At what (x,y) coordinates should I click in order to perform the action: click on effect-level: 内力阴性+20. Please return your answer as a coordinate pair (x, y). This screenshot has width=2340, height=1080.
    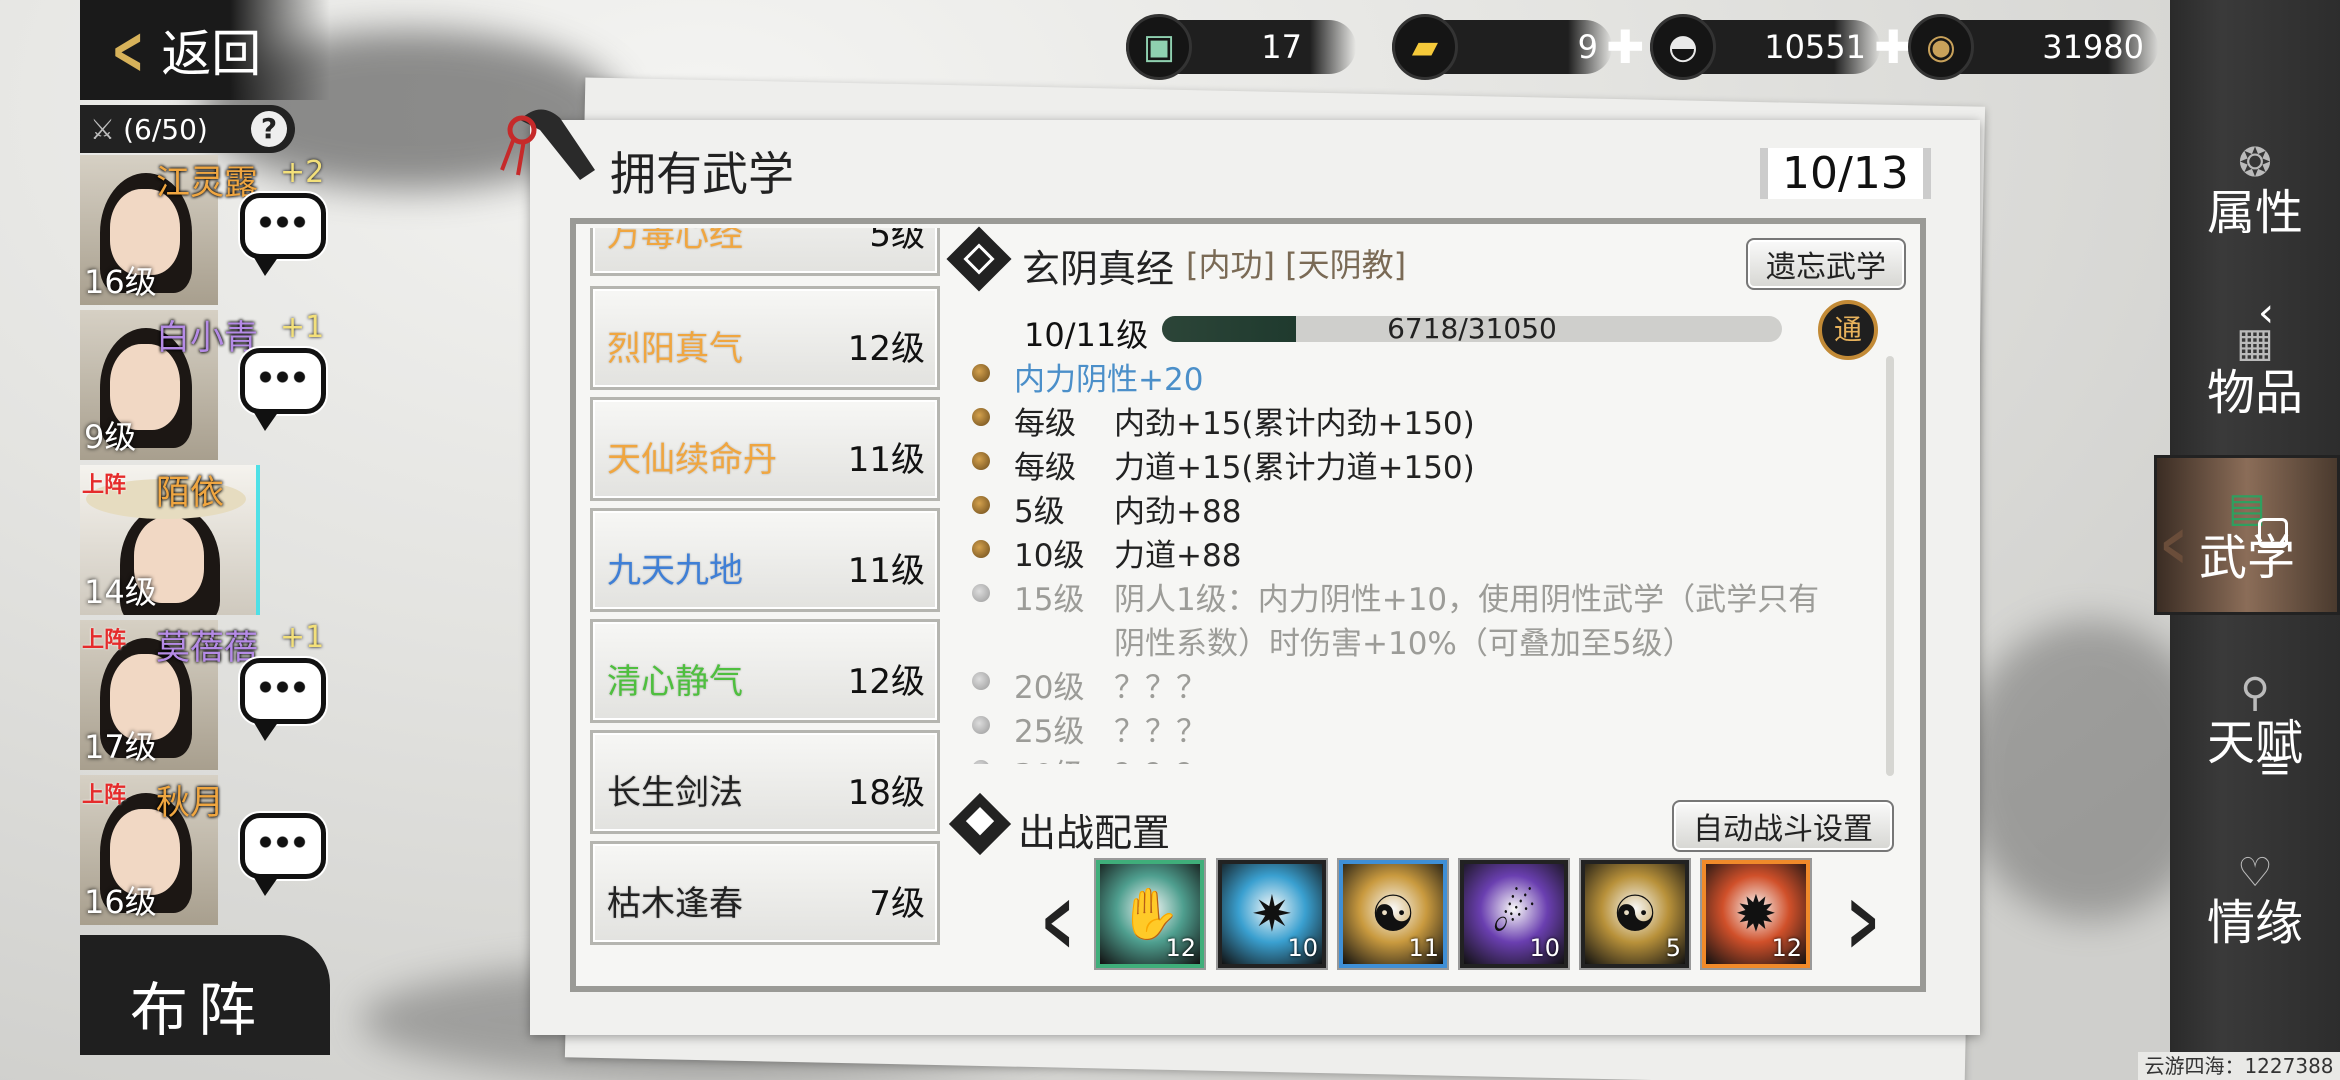
    Looking at the image, I should click on (1109, 380).